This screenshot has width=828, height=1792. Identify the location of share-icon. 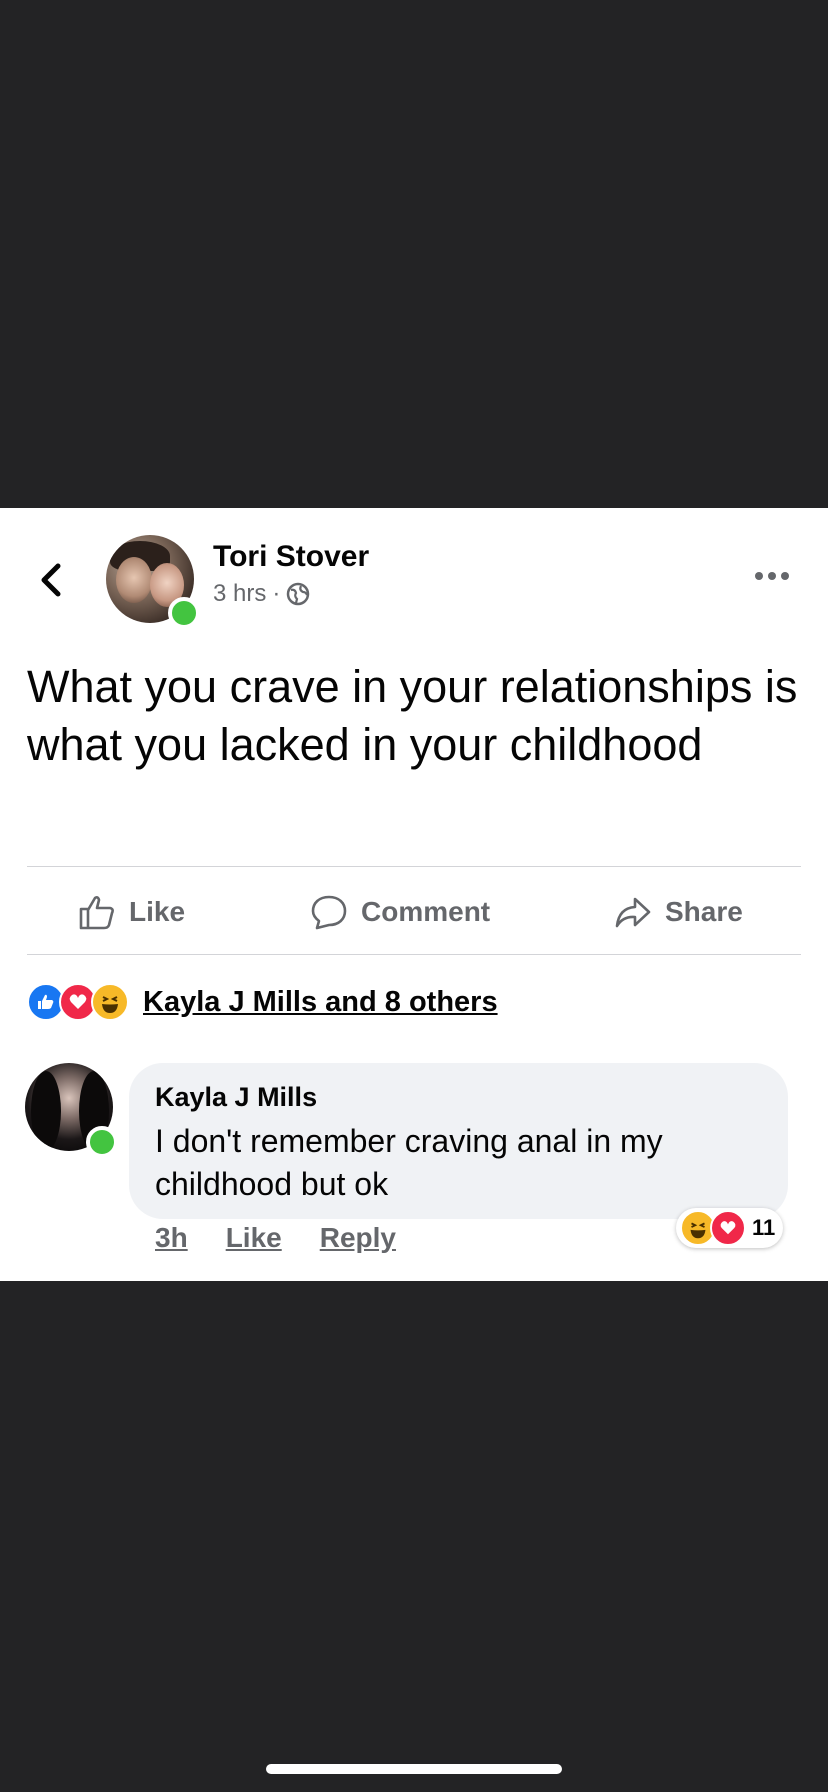
(633, 912).